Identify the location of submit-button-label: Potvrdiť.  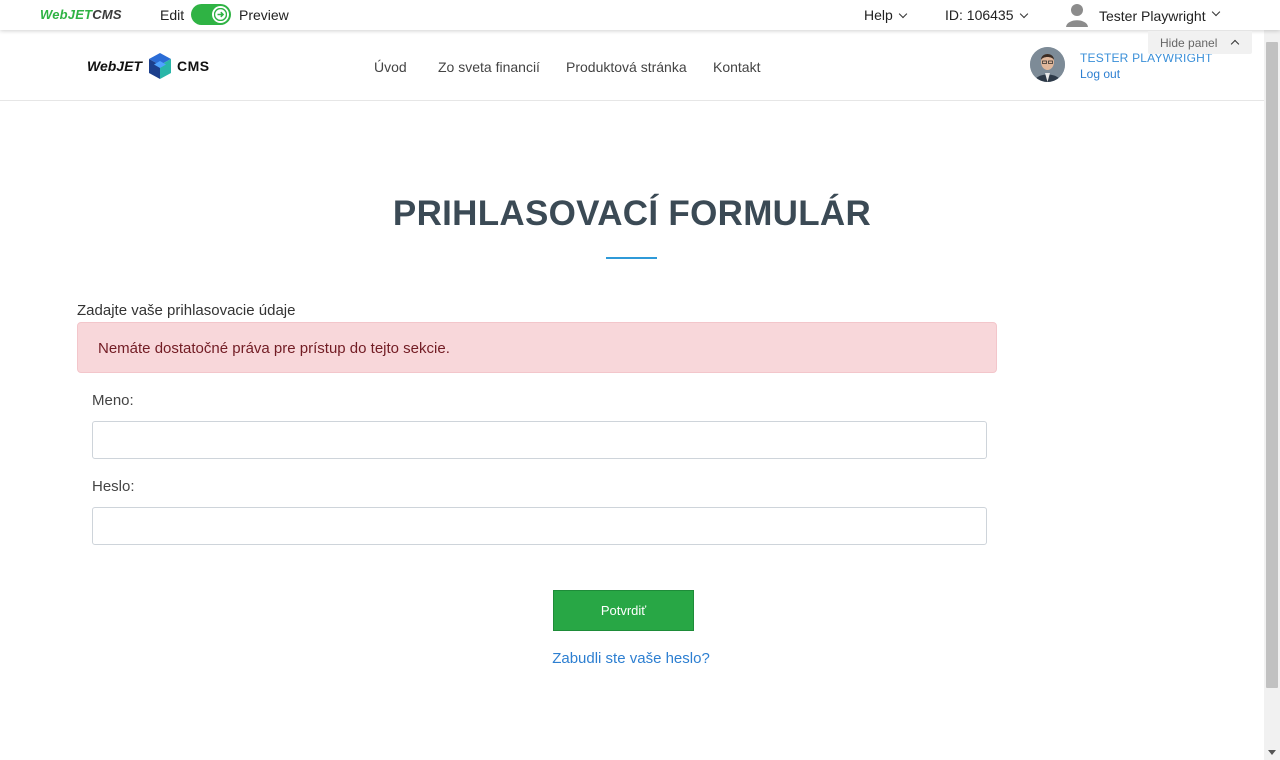
(623, 610).